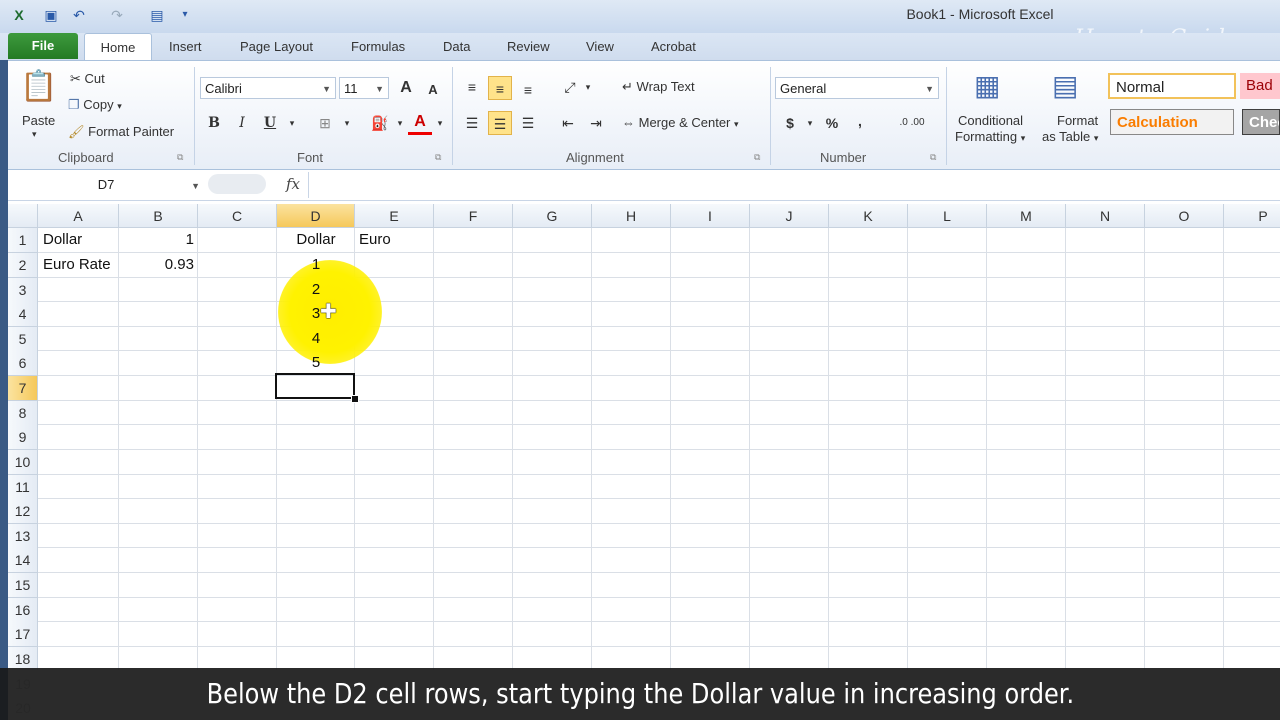  I want to click on shrink-font-button: A, so click(433, 90).